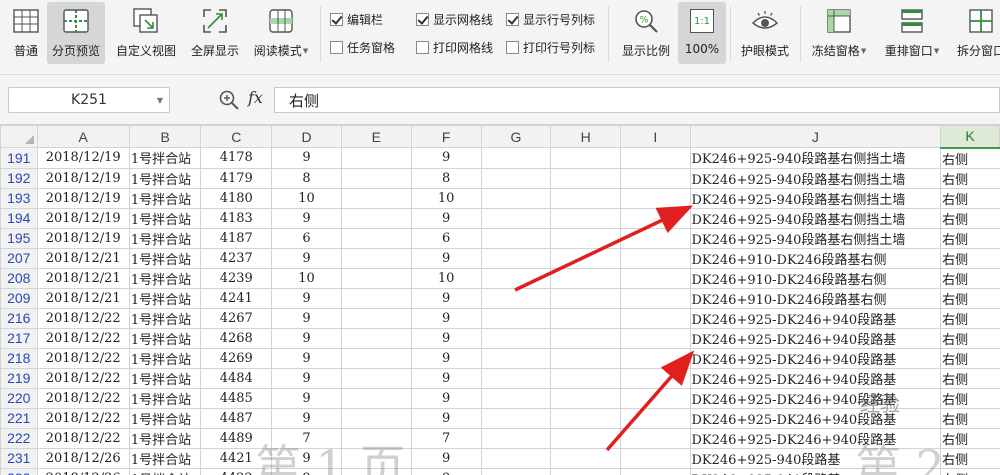 Image resolution: width=1000 pixels, height=475 pixels. Describe the element at coordinates (306, 178) in the screenshot. I see `cell-d: 8` at that location.